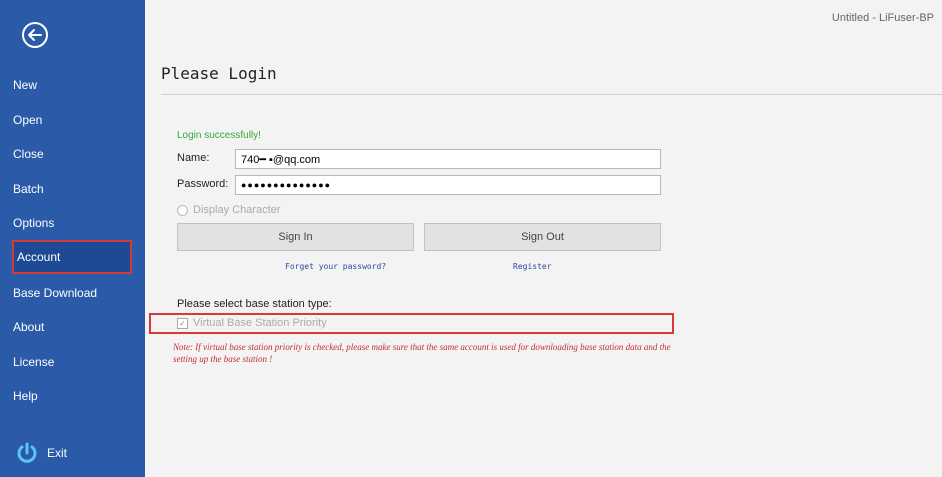  Describe the element at coordinates (28, 189) in the screenshot. I see `sidebar-item-label: Batch` at that location.